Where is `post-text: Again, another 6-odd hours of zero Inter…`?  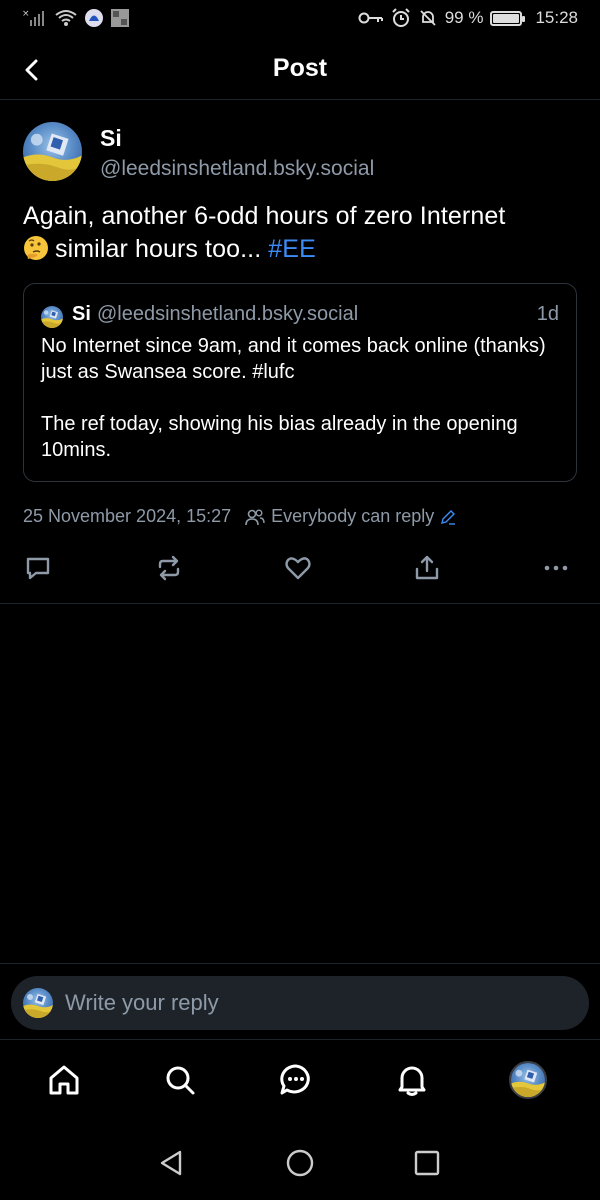 post-text: Again, another 6-odd hours of zero Inter… is located at coordinates (303, 233).